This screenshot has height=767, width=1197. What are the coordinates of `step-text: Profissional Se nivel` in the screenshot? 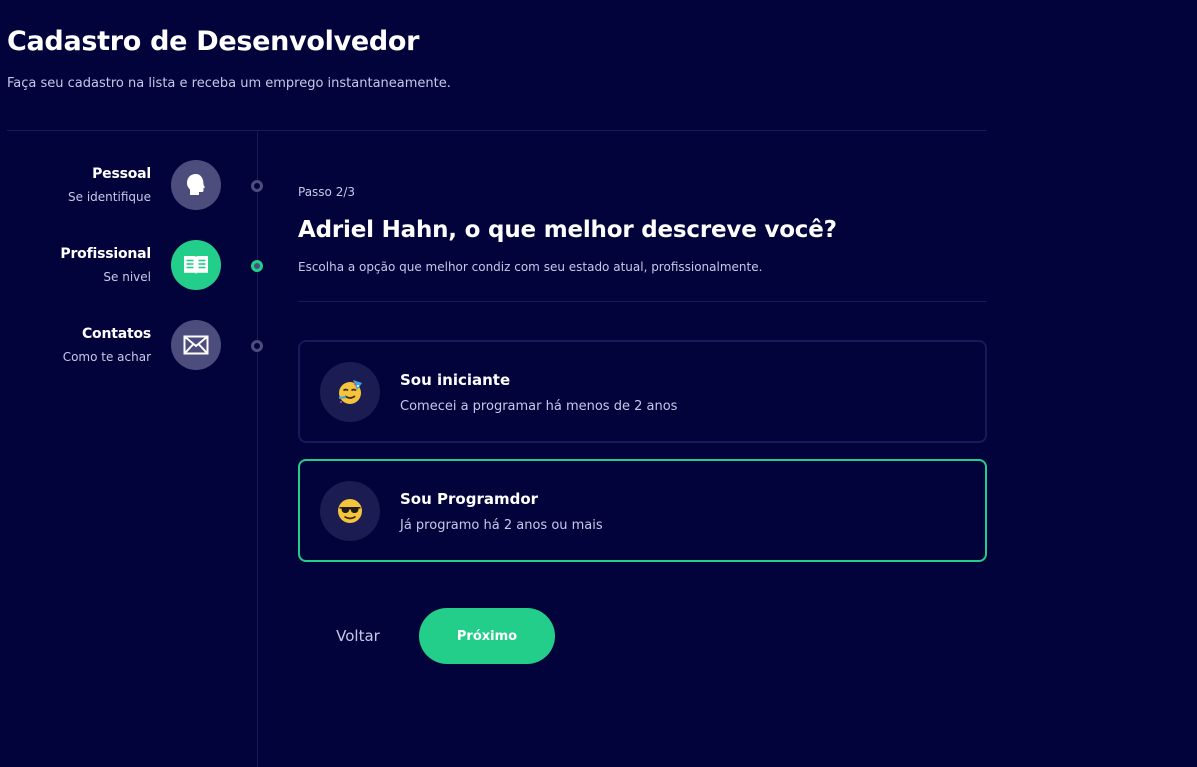 It's located at (105, 265).